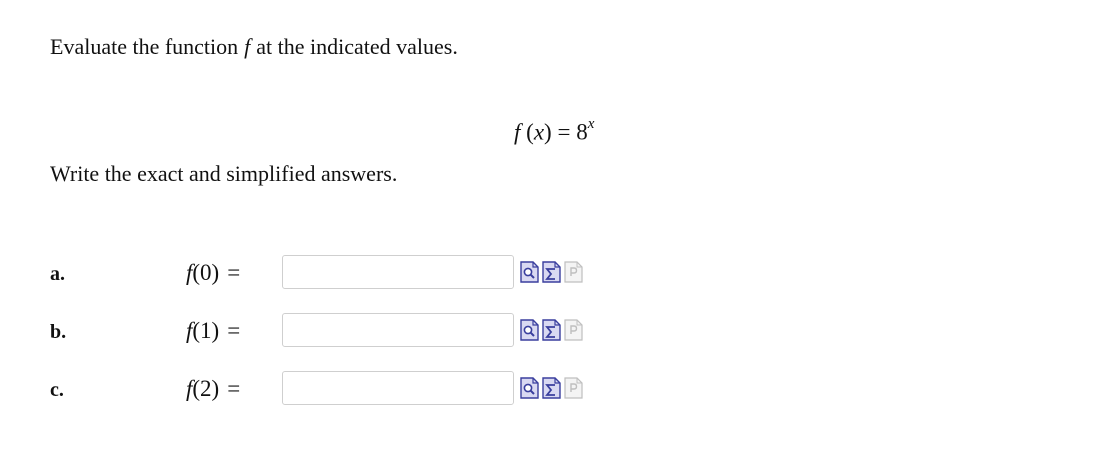 The width and height of the screenshot is (1098, 468). What do you see at coordinates (57, 274) in the screenshot?
I see `part-label: a.` at bounding box center [57, 274].